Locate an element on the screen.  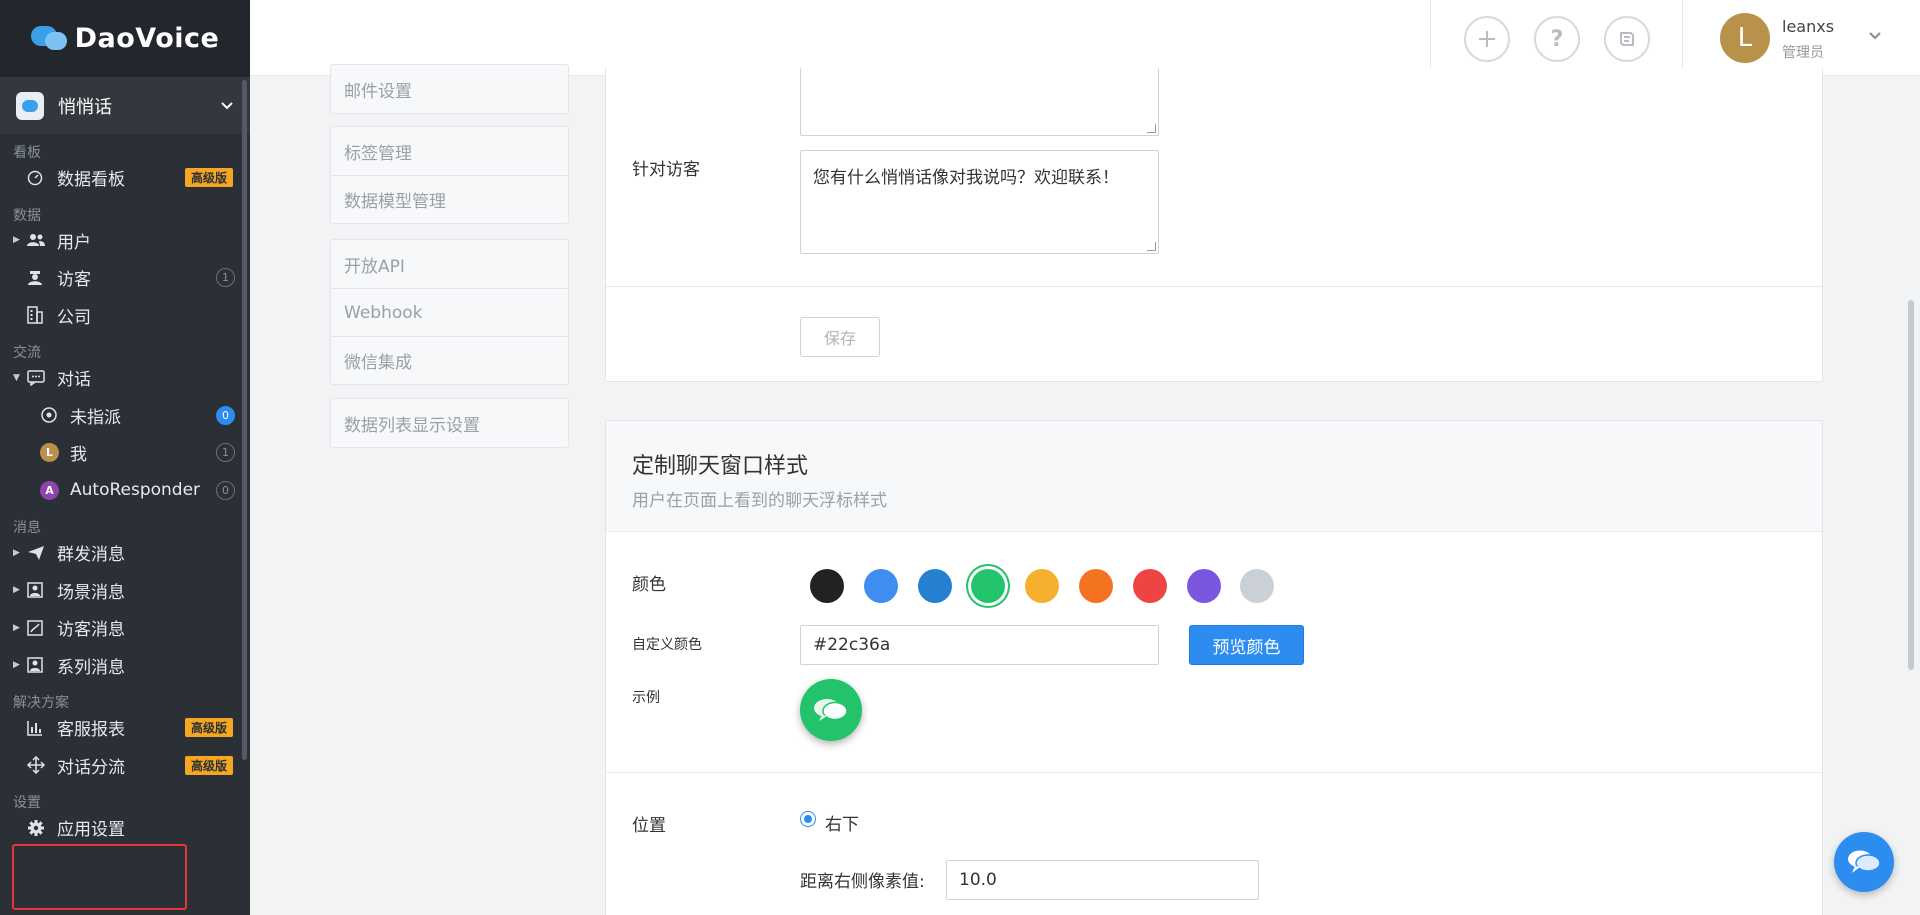
right-offset-input: 10.0 is located at coordinates (1102, 880).